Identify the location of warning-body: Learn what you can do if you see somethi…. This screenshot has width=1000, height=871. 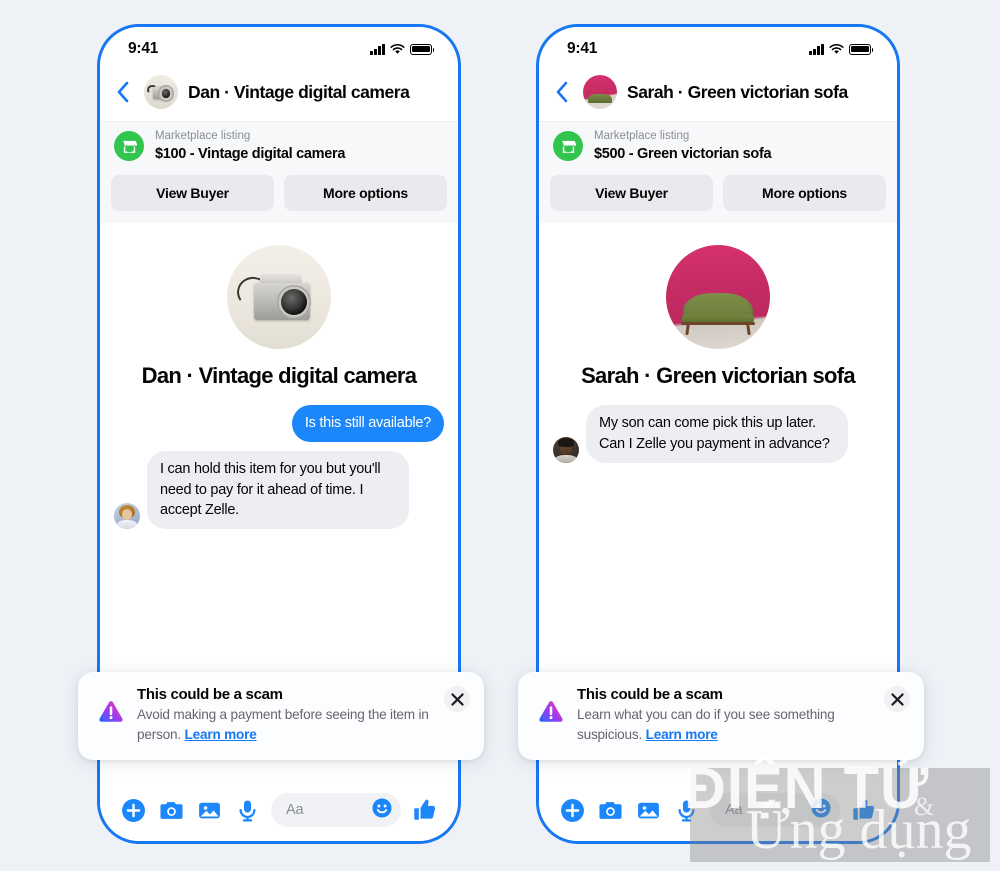
(732, 725).